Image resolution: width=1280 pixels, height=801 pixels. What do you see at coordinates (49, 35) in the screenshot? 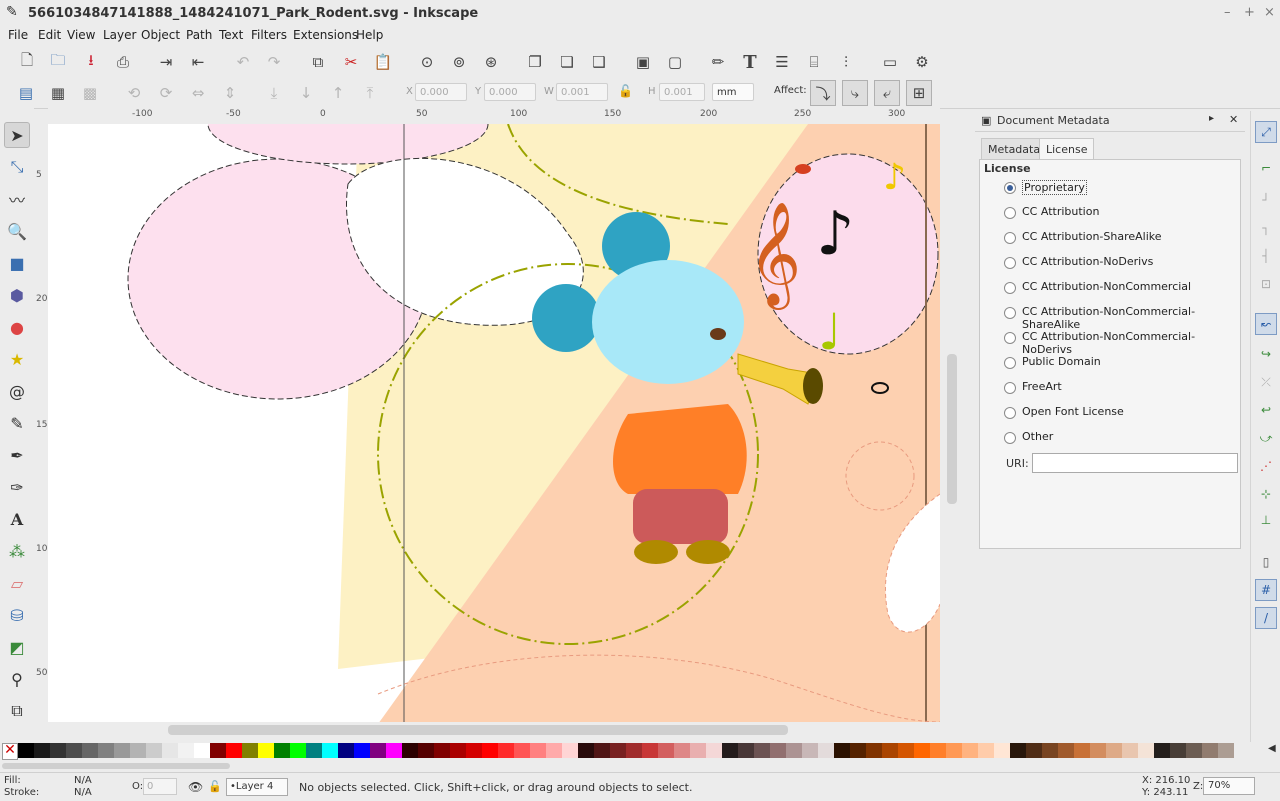
I see `menu-edit: Edit` at bounding box center [49, 35].